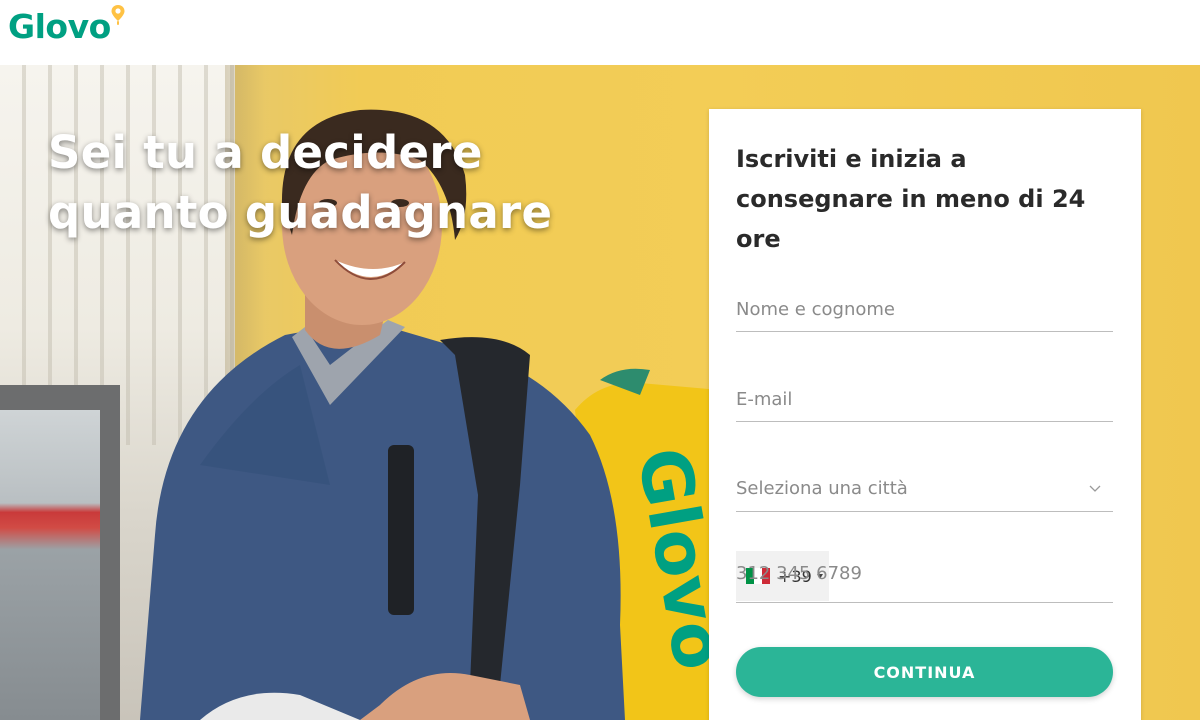 This screenshot has width=1200, height=720. Describe the element at coordinates (265, 152) in the screenshot. I see `hero-title-line-1: Sei tu a decidere` at that location.